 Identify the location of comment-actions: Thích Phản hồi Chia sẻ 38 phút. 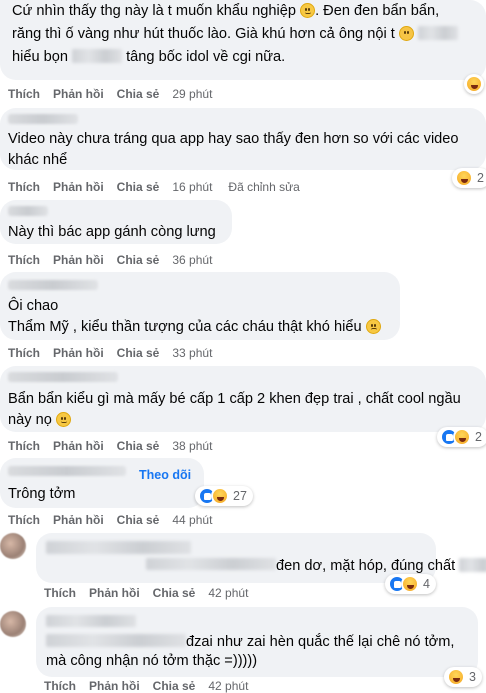
(110, 446).